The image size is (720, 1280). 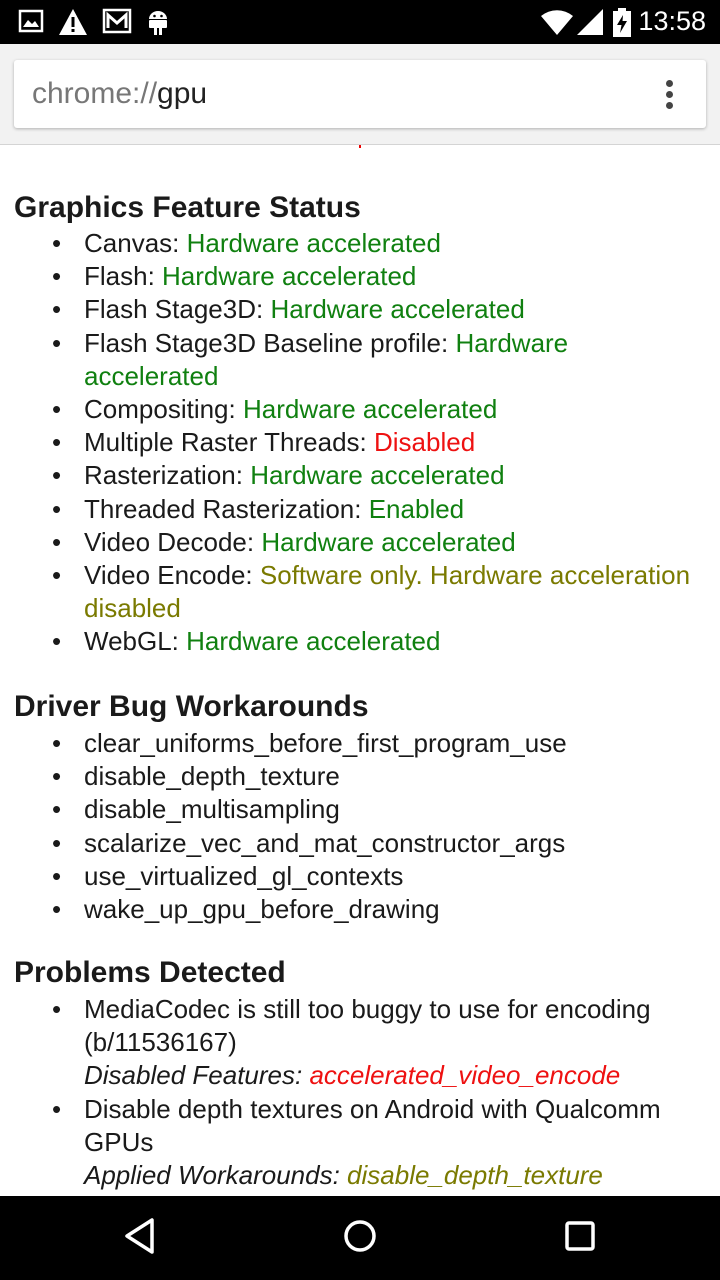 I want to click on list-item: Multiple Raster Threads: Disabled, so click(x=360, y=442).